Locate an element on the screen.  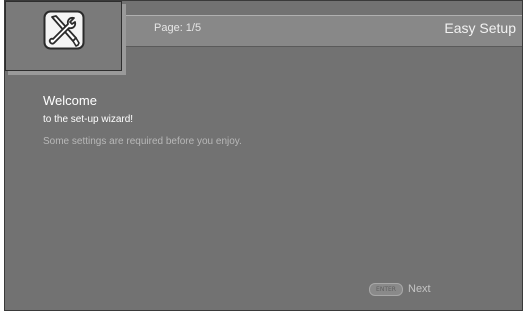
page-indicator: Page: 1/5 is located at coordinates (178, 28).